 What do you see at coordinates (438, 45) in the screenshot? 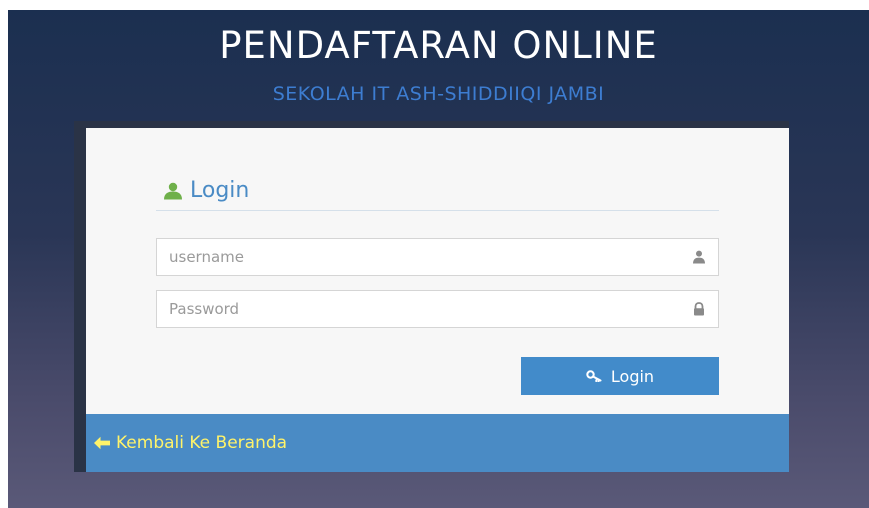
I see `page-title: PENDAFTARAN ONLINE` at bounding box center [438, 45].